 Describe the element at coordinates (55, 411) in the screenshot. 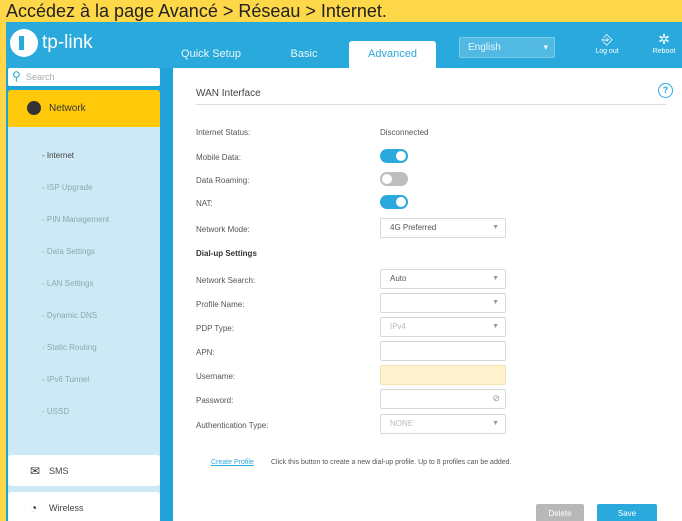

I see `submenu-item-ussd: - USSD` at that location.